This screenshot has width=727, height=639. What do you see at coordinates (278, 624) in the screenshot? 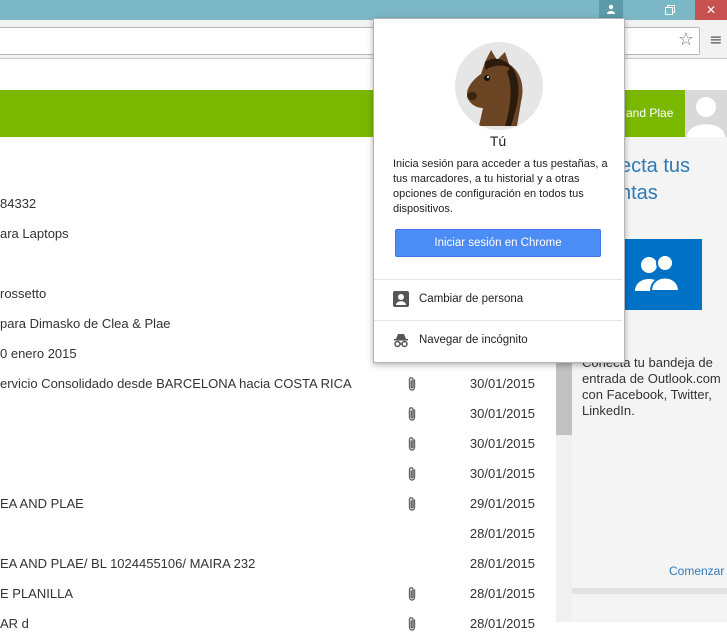
I see `mail-row: AR d 28/01/2015` at bounding box center [278, 624].